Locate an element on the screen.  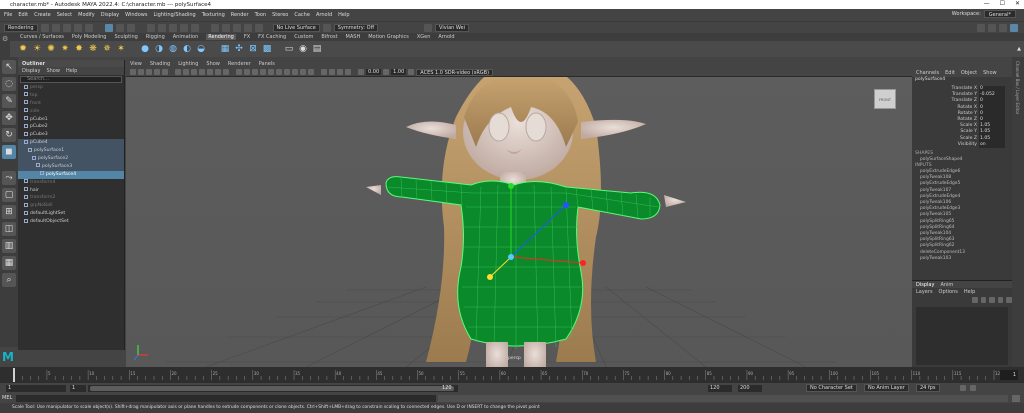
end-frame-field: 200 is located at coordinates (750, 388).